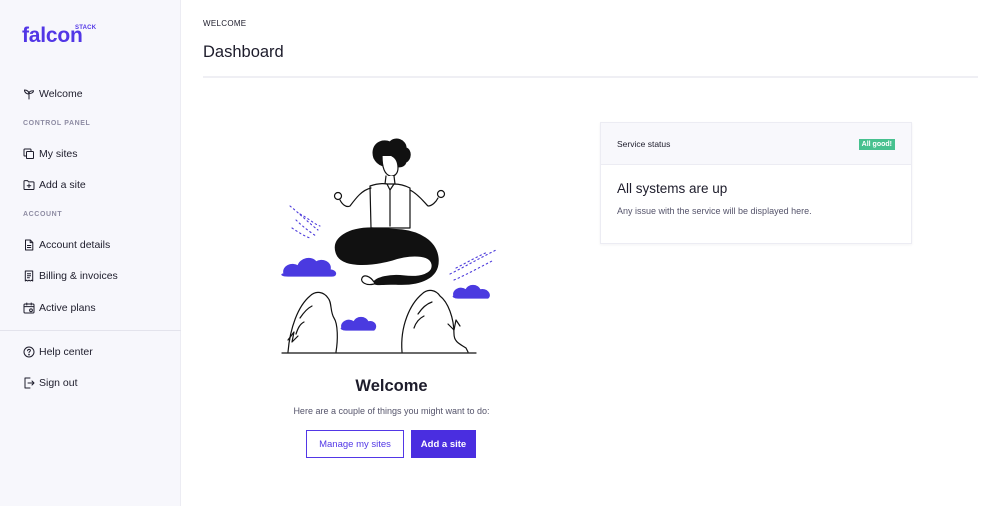 This screenshot has height=506, width=1000. What do you see at coordinates (29, 352) in the screenshot?
I see `help-circle-icon` at bounding box center [29, 352].